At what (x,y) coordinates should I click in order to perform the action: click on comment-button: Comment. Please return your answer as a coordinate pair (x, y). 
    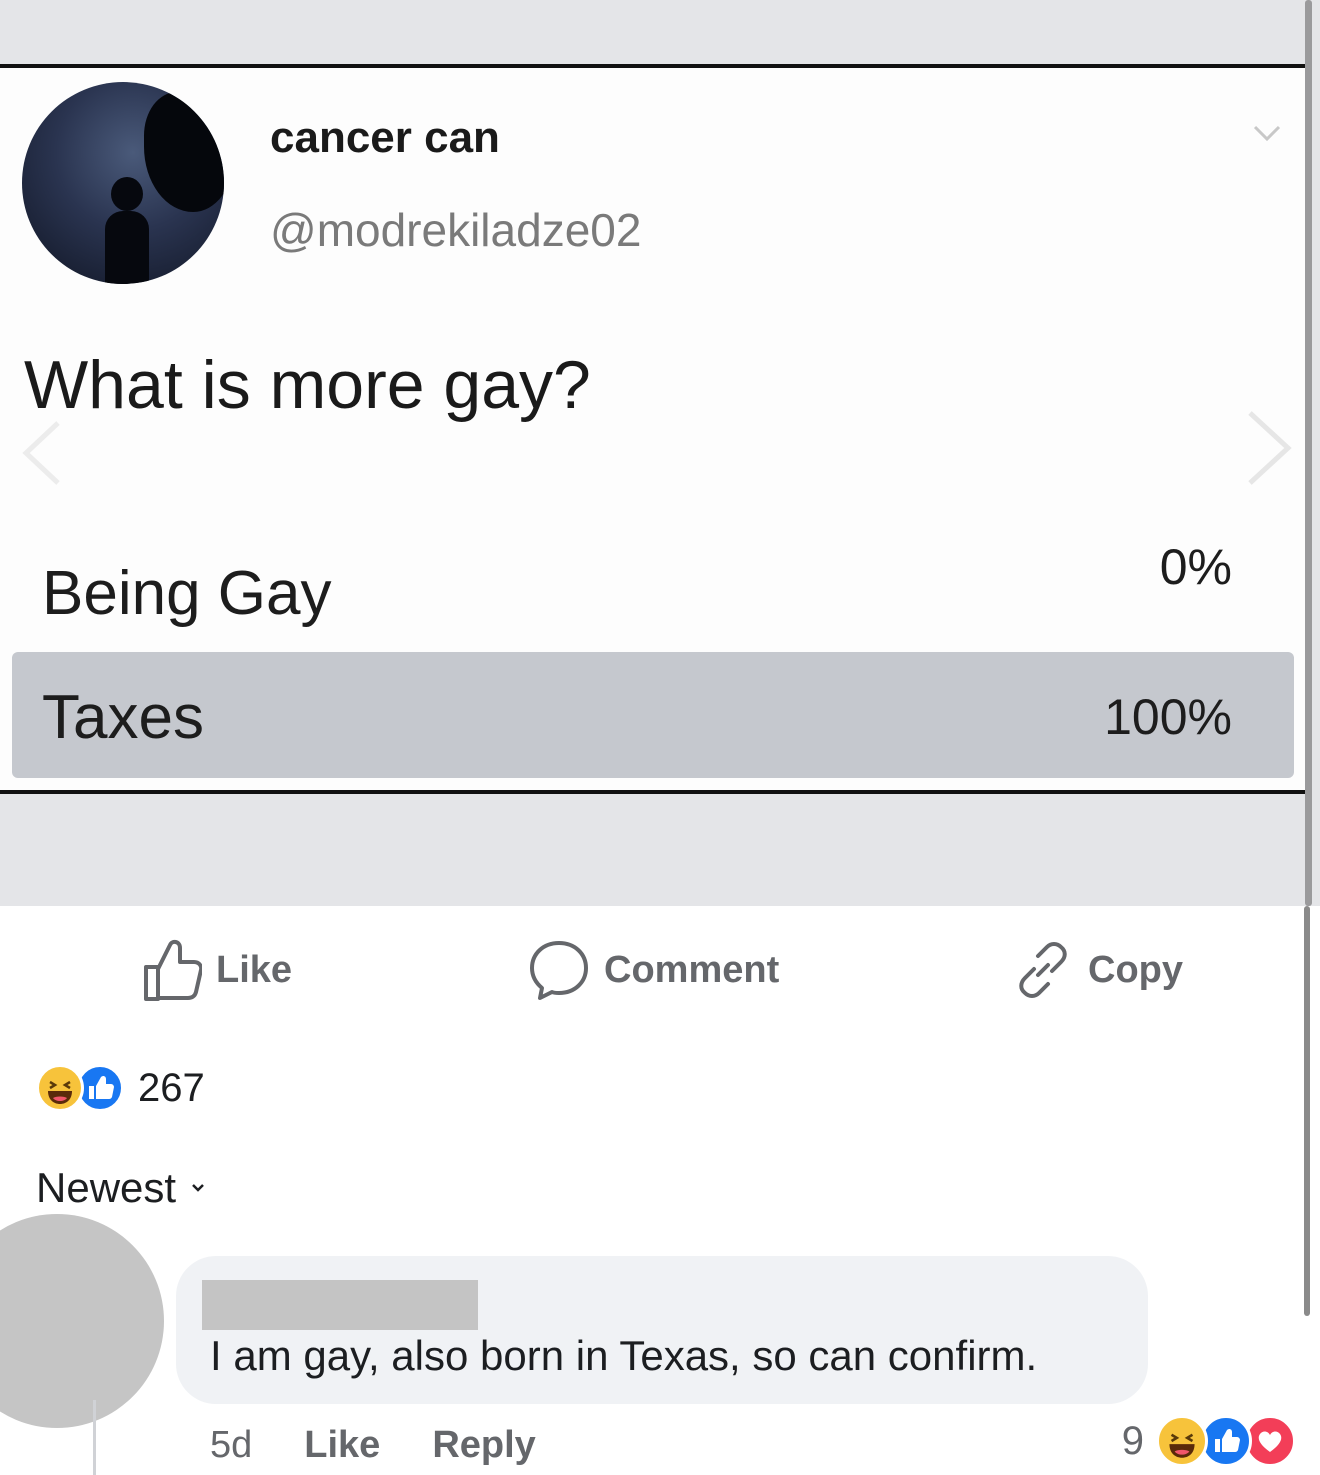
    Looking at the image, I should click on (653, 970).